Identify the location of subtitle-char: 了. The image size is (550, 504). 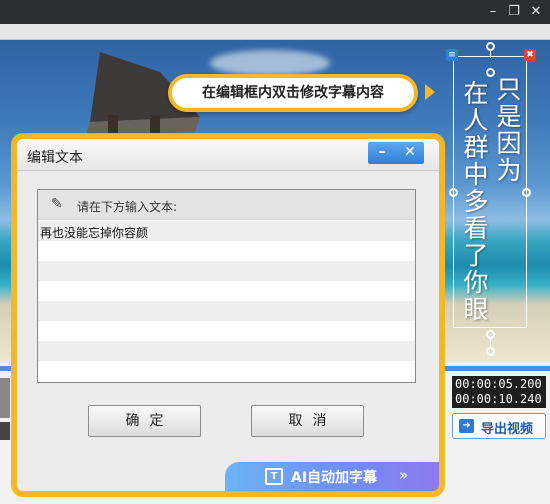
(476, 255).